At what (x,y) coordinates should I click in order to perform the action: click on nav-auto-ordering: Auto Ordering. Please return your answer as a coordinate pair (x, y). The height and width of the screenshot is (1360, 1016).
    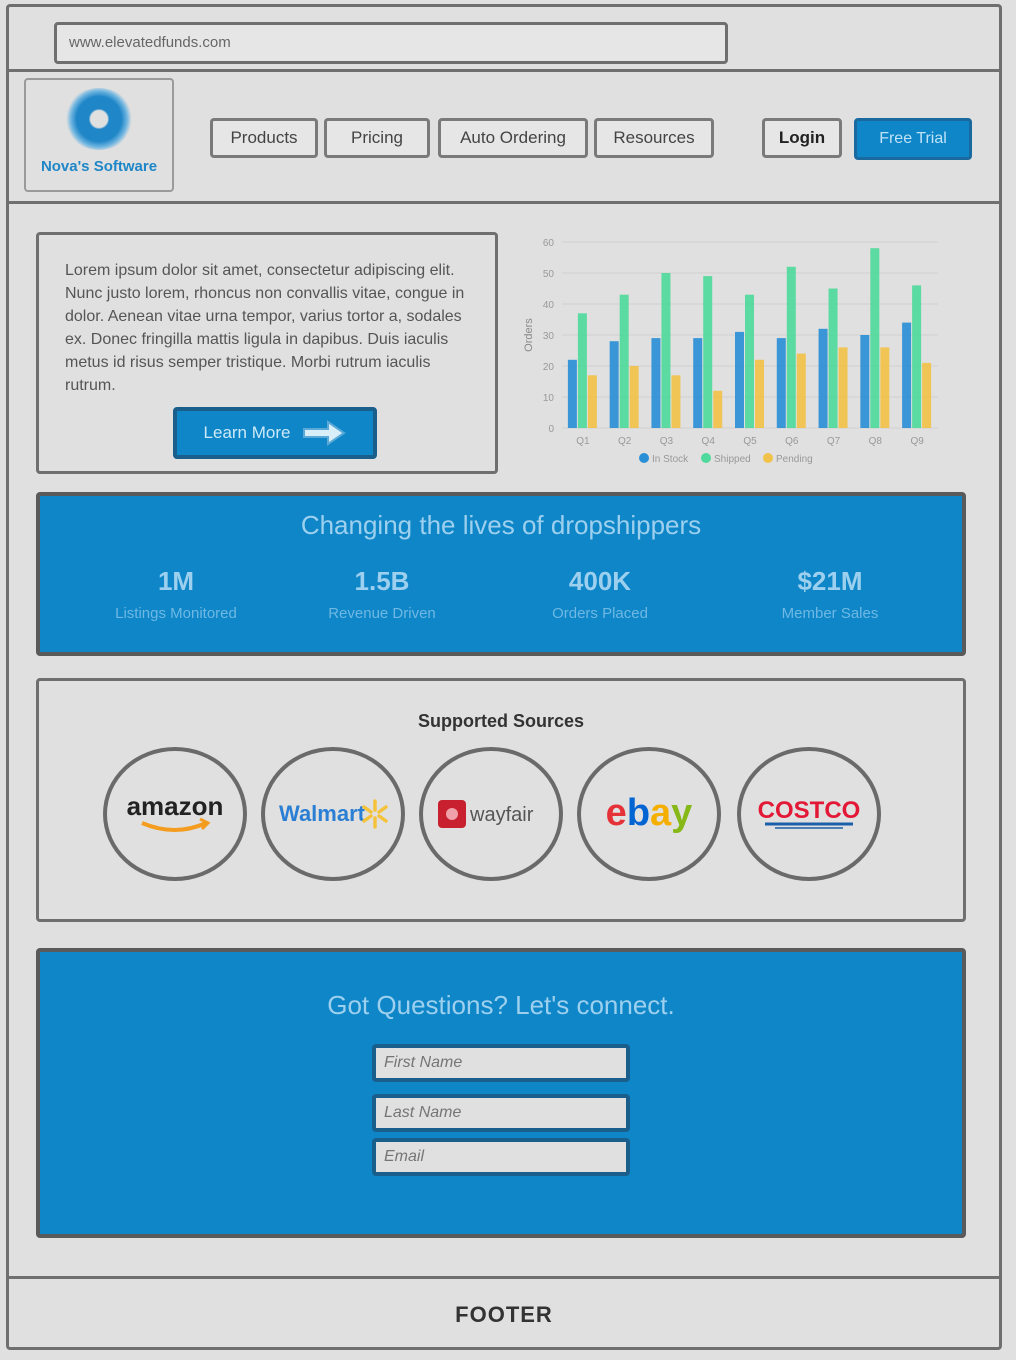
    Looking at the image, I should click on (513, 138).